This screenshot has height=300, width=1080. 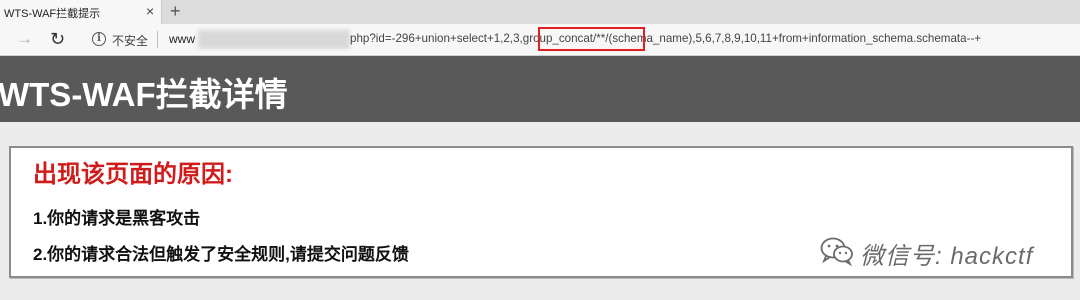 What do you see at coordinates (157, 39) in the screenshot?
I see `address-divider` at bounding box center [157, 39].